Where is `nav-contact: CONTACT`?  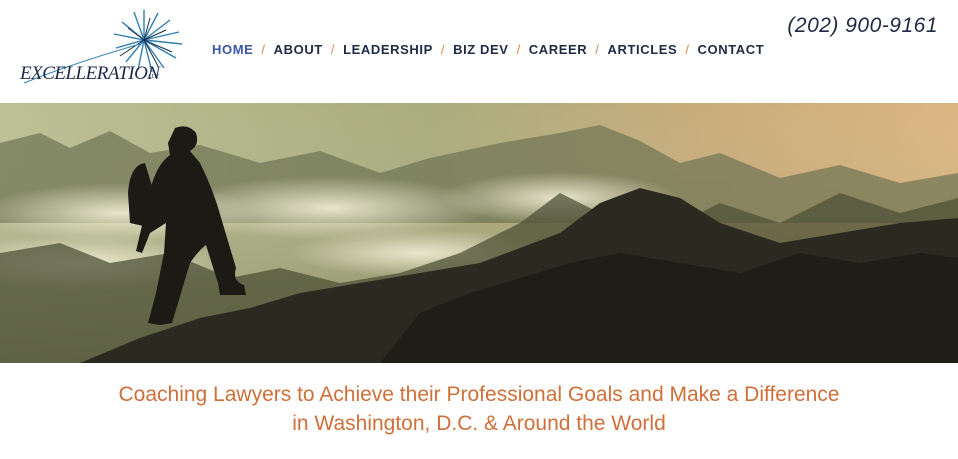 nav-contact: CONTACT is located at coordinates (731, 49).